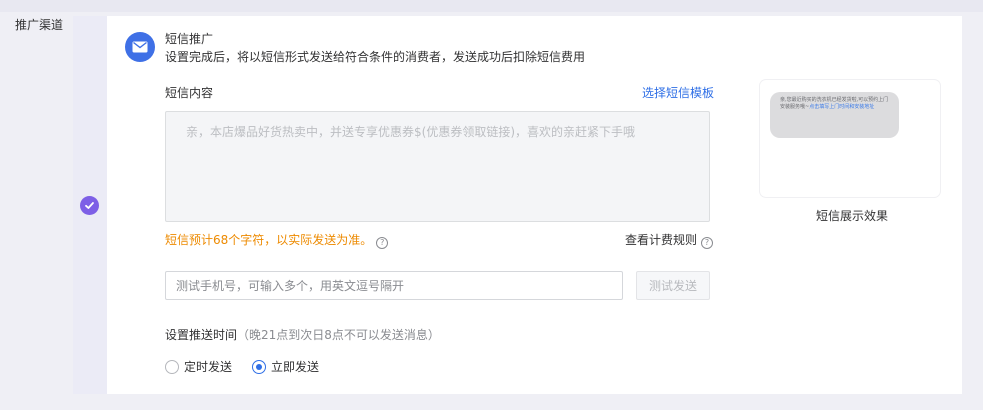  What do you see at coordinates (189, 39) in the screenshot?
I see `section-title: 短信推广` at bounding box center [189, 39].